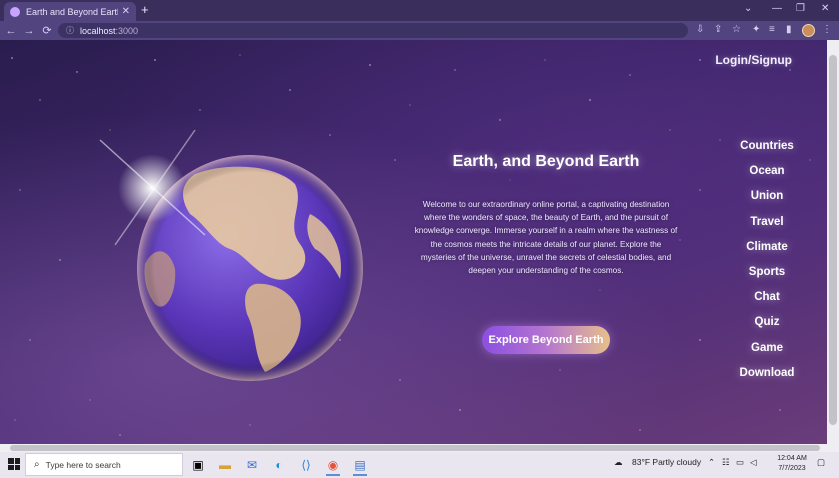 This screenshot has height=478, width=839. What do you see at coordinates (29, 31) in the screenshot?
I see `forward-icon: →` at bounding box center [29, 31].